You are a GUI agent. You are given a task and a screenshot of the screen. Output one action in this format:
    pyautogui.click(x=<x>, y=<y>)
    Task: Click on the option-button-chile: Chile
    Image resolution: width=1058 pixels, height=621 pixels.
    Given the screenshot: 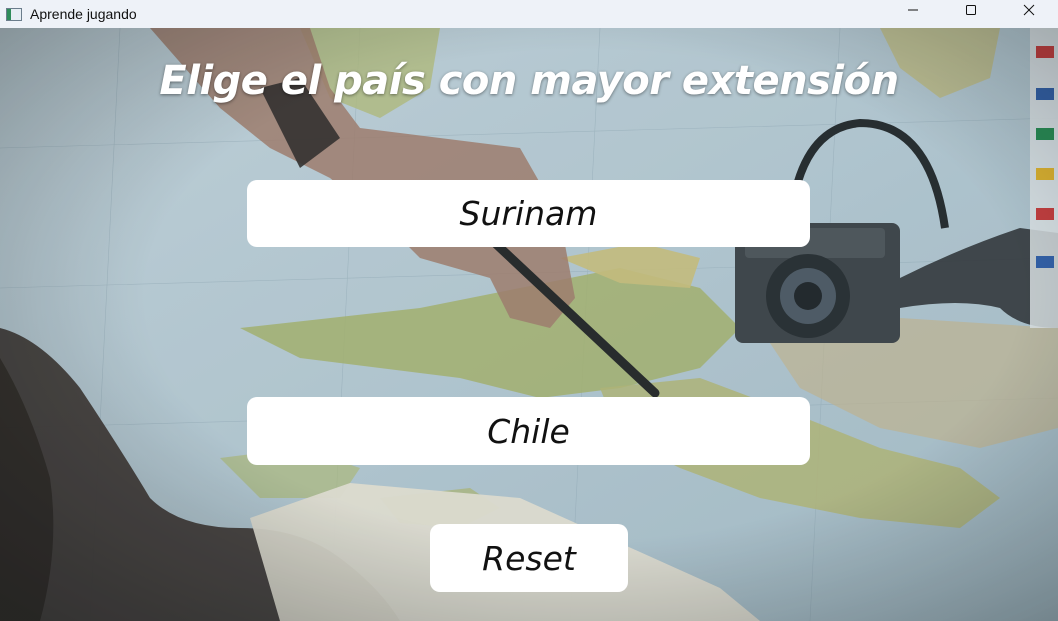 What is the action you would take?
    pyautogui.click(x=528, y=431)
    